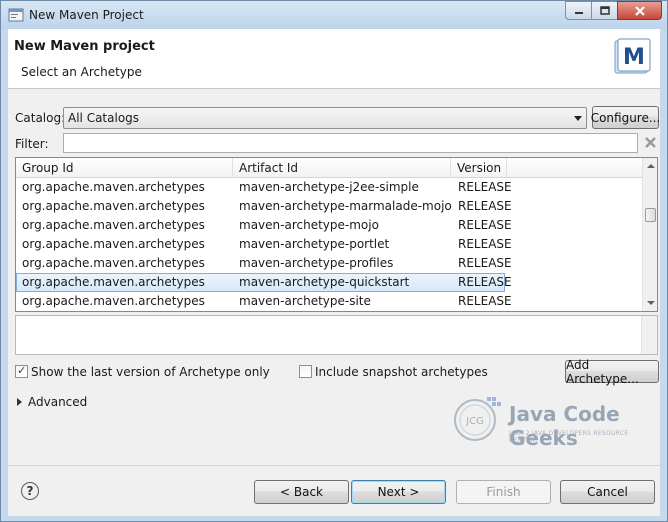  Describe the element at coordinates (651, 303) in the screenshot. I see `scroll-down-icon` at that location.